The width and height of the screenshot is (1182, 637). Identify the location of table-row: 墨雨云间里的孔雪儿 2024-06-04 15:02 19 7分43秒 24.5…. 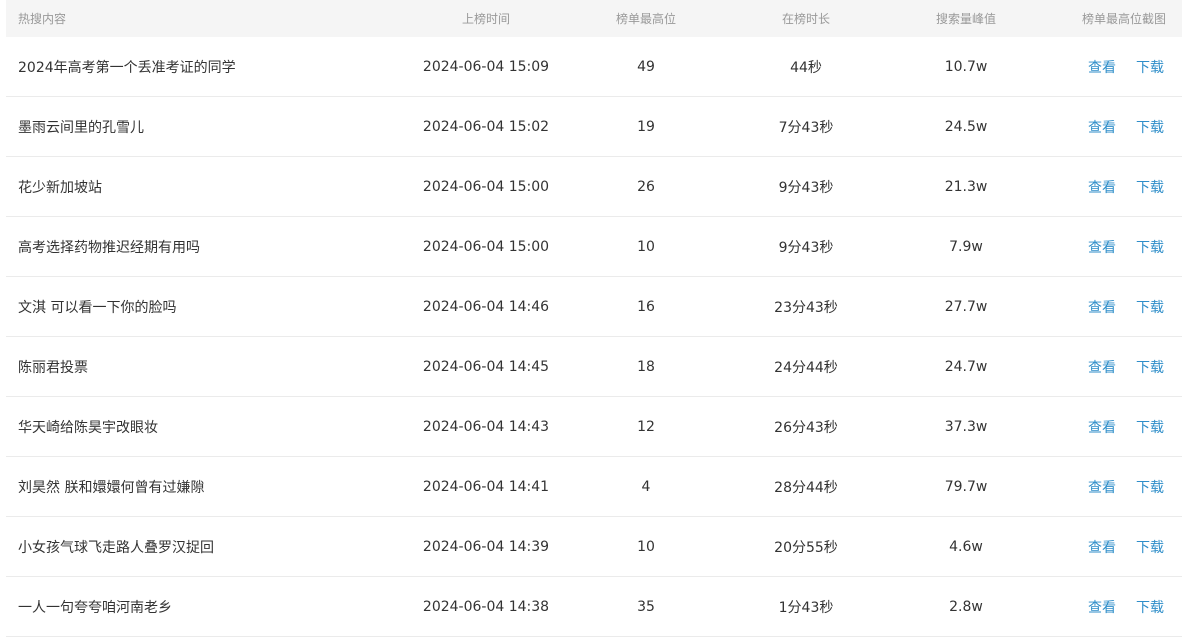
(594, 127).